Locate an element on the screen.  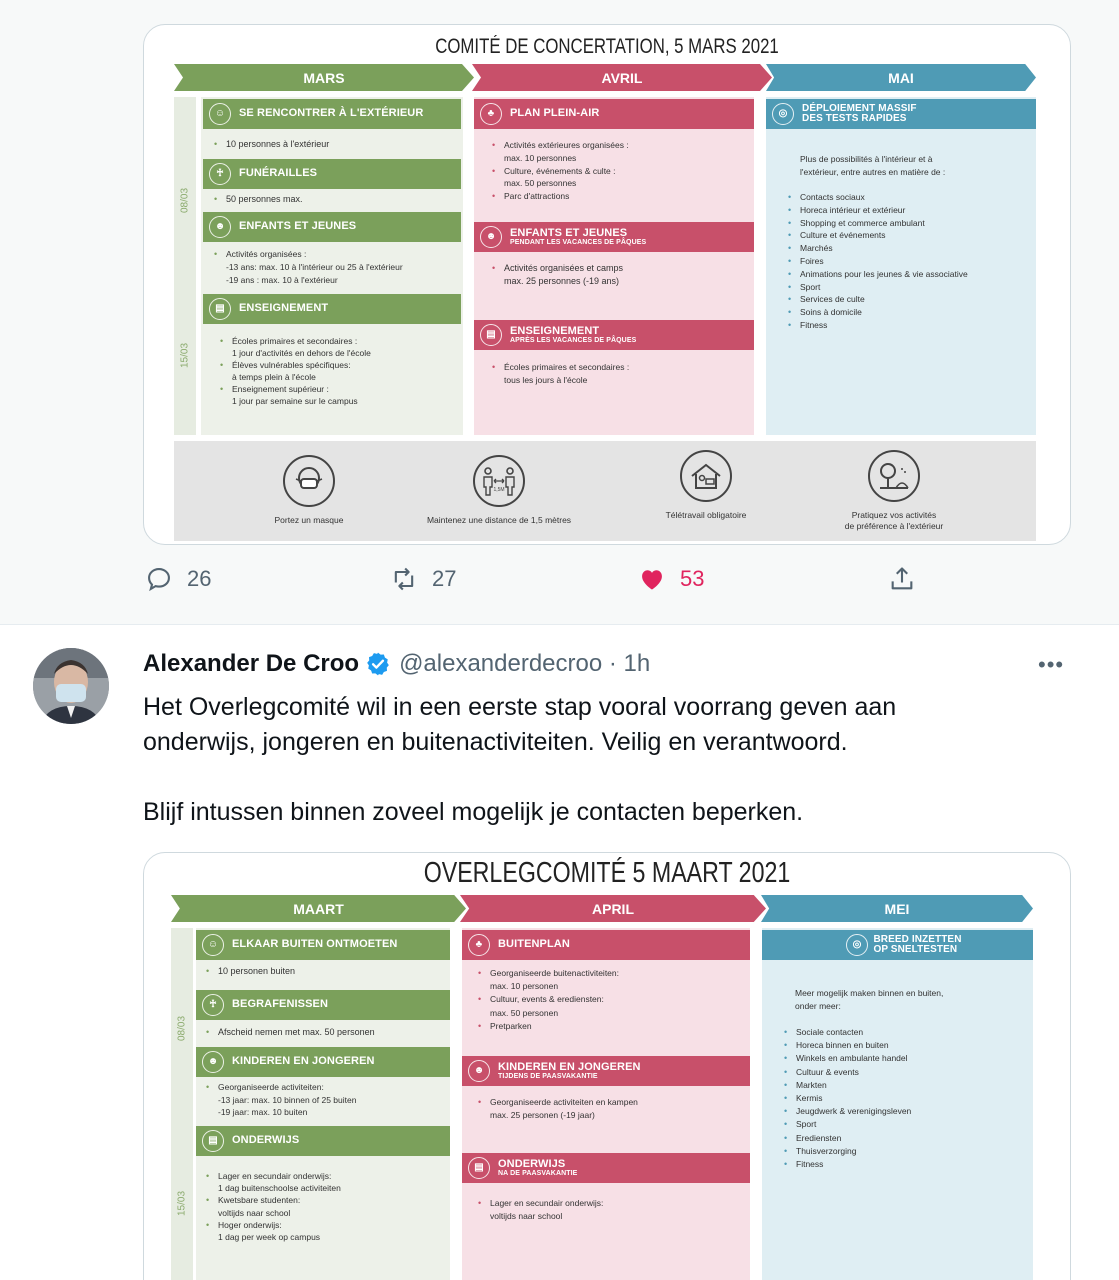
month-april: APRIL is located at coordinates (613, 908).